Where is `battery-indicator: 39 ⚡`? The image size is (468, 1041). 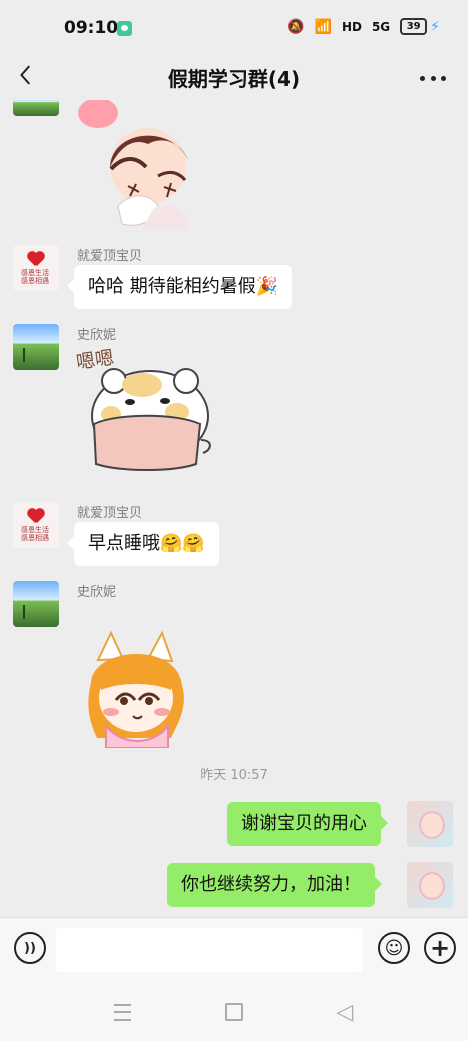 battery-indicator: 39 ⚡ is located at coordinates (420, 26).